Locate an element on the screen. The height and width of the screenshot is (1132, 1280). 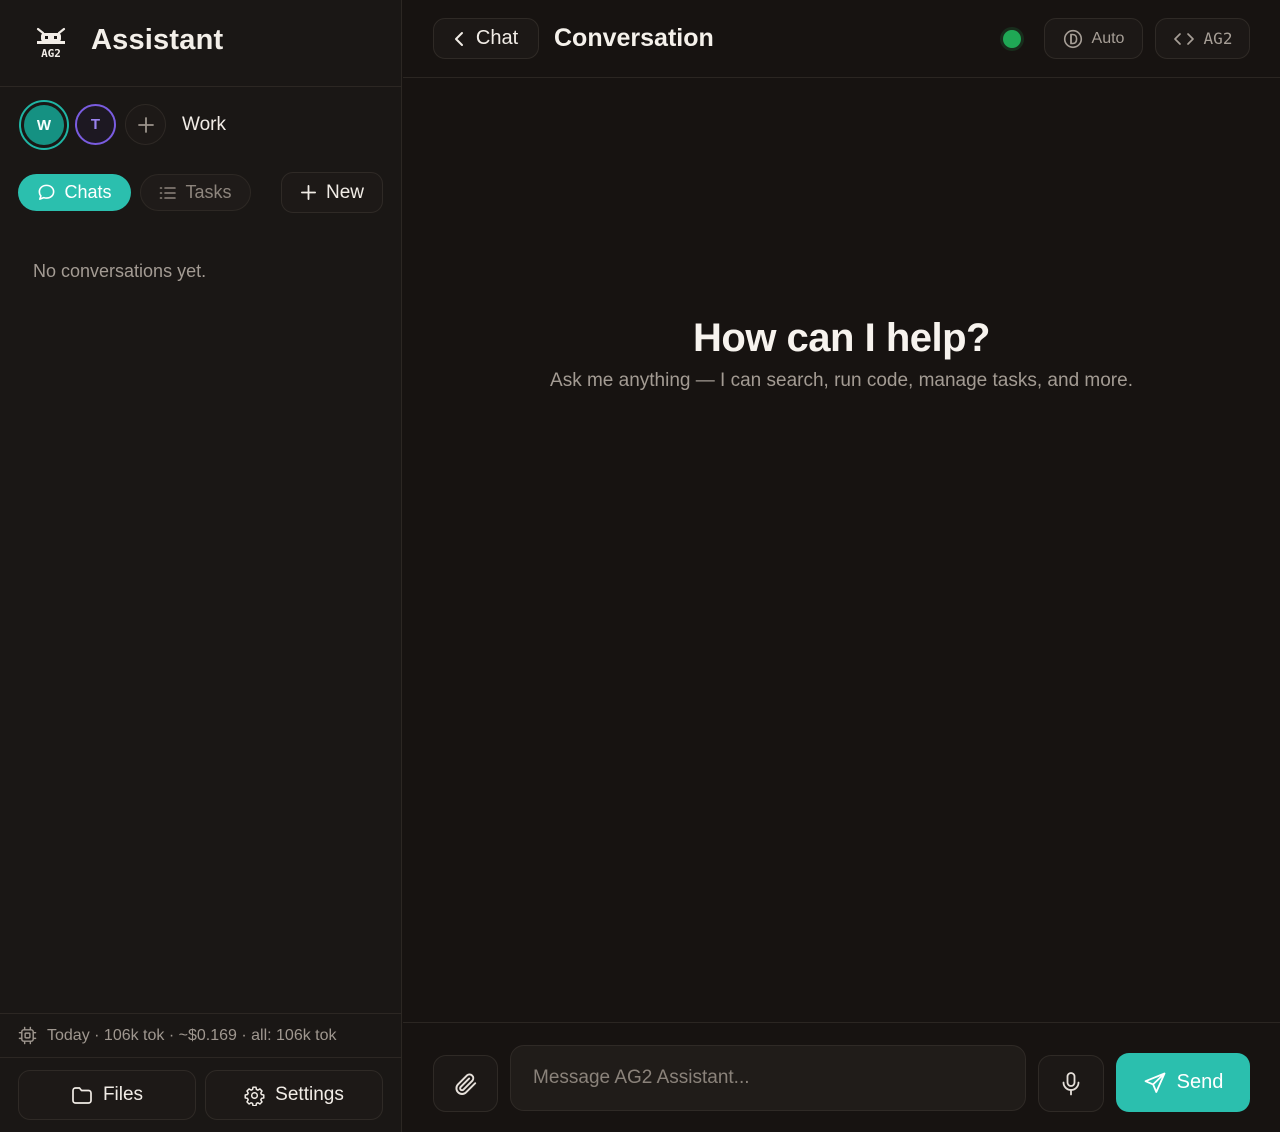
send-label: Send is located at coordinates (1200, 1082).